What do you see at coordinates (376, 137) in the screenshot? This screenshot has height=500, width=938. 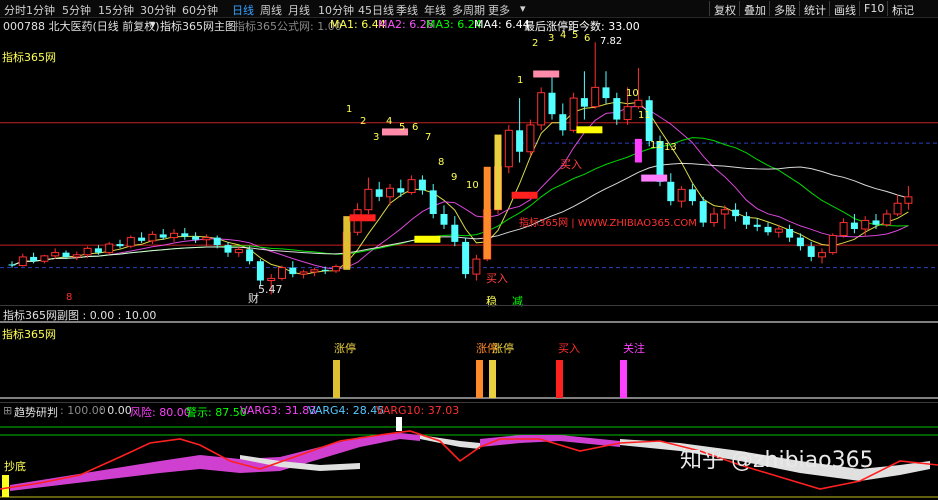 I see `wave-number-2: 3` at bounding box center [376, 137].